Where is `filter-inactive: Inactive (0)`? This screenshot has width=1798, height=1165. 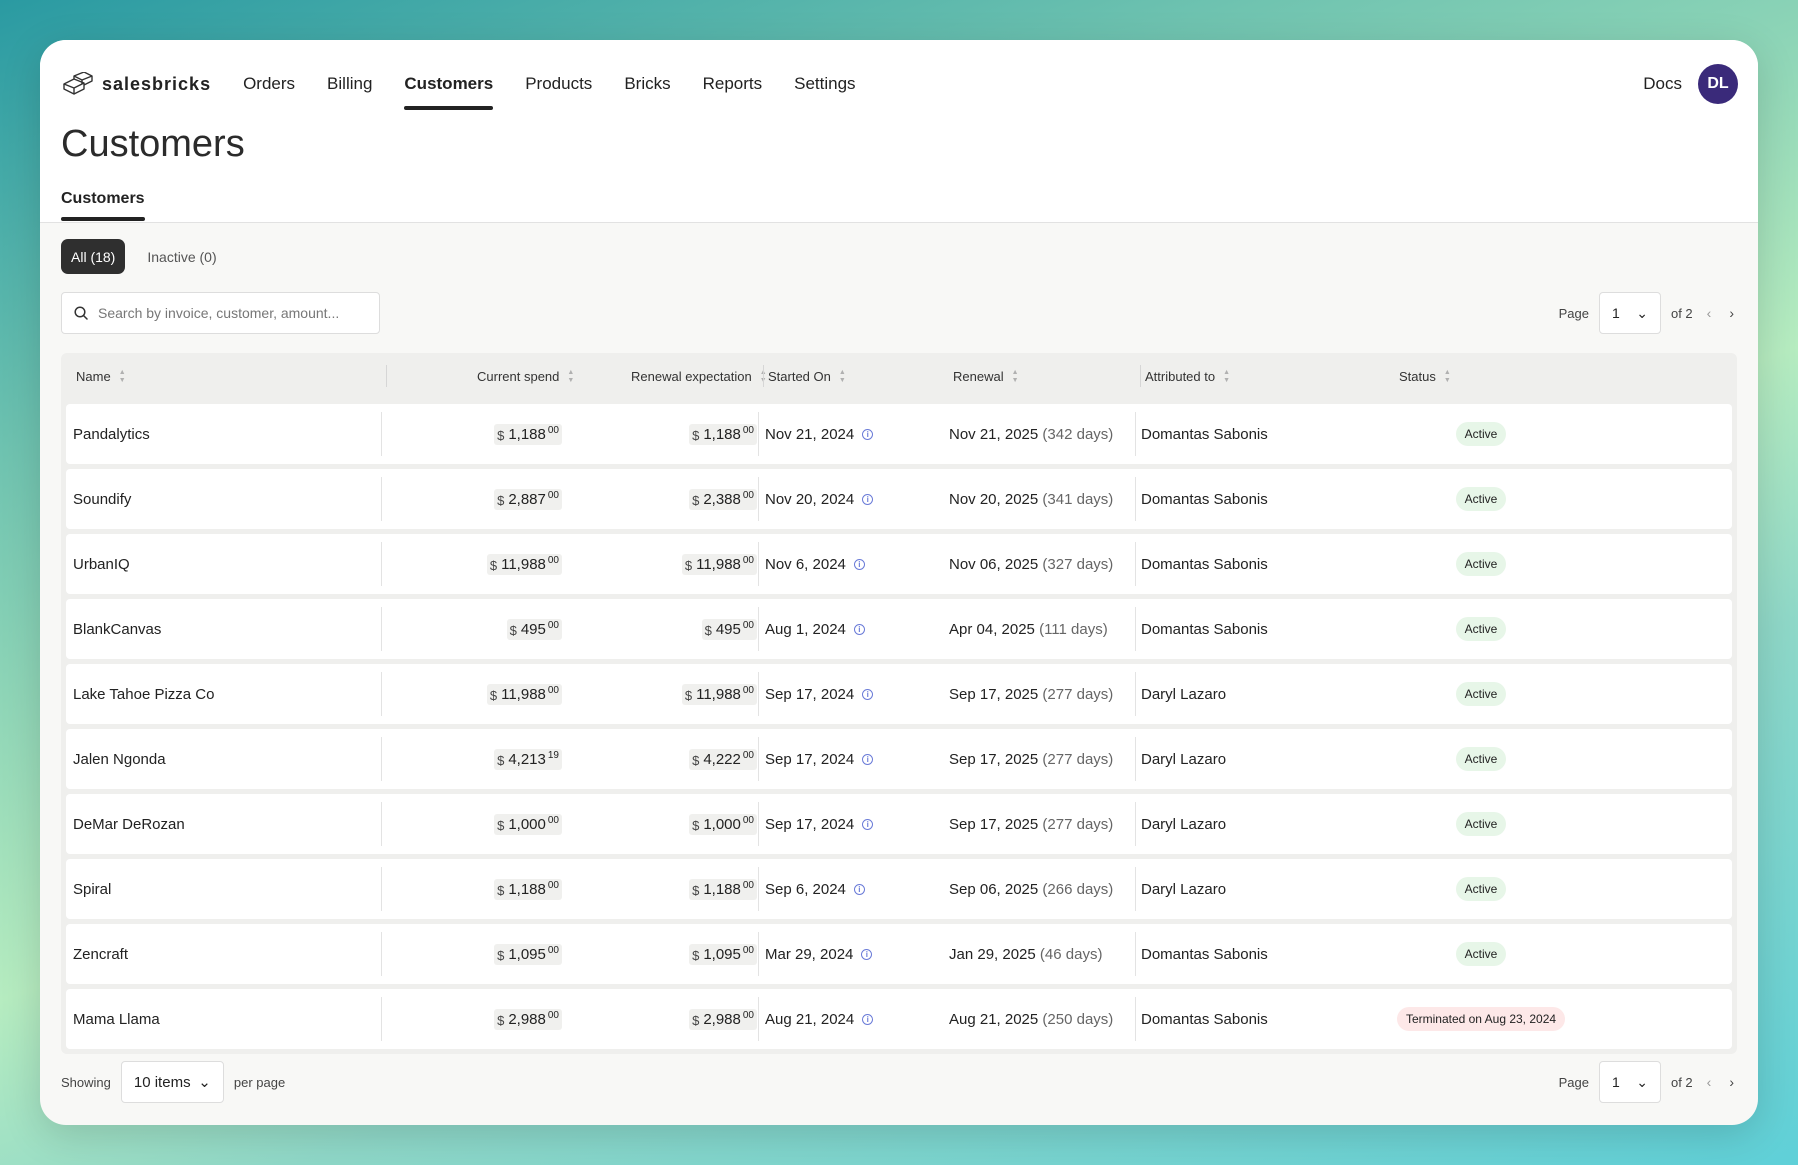
filter-inactive: Inactive (0) is located at coordinates (181, 256).